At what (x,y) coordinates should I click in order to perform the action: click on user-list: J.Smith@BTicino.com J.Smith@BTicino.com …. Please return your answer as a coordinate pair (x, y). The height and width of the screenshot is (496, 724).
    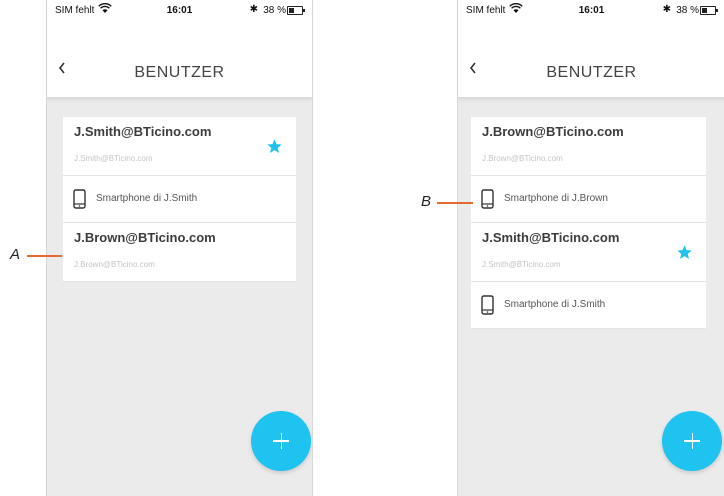
    Looking at the image, I should click on (179, 199).